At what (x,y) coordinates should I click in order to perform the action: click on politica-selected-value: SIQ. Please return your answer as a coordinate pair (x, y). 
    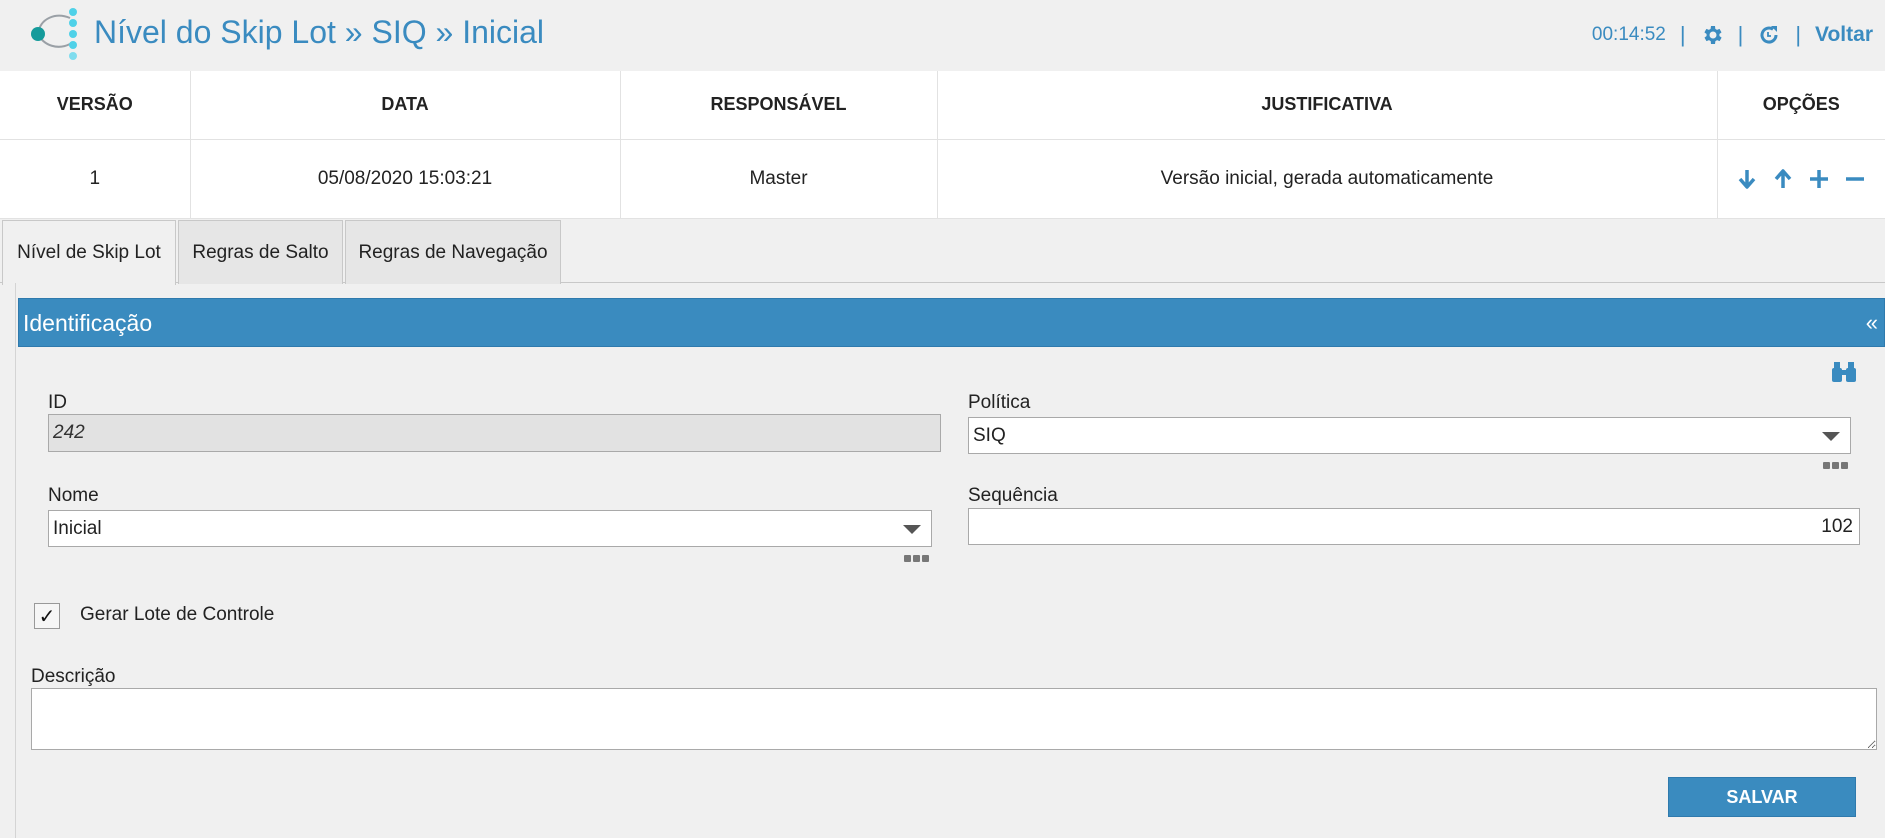
    Looking at the image, I should click on (989, 435).